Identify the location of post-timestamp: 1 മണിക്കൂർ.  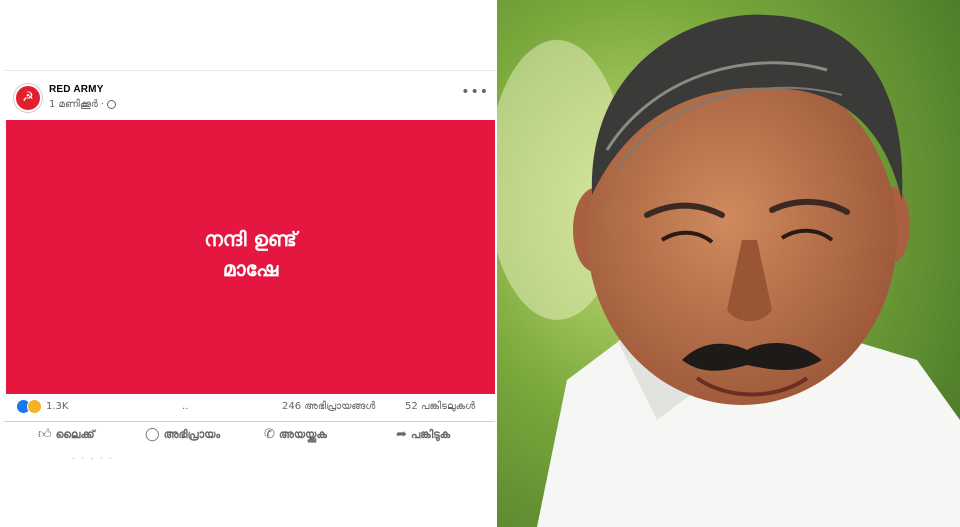
(73, 104).